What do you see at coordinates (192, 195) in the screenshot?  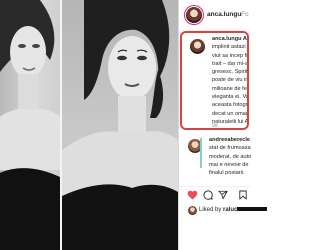 I see `heart-filled-icon` at bounding box center [192, 195].